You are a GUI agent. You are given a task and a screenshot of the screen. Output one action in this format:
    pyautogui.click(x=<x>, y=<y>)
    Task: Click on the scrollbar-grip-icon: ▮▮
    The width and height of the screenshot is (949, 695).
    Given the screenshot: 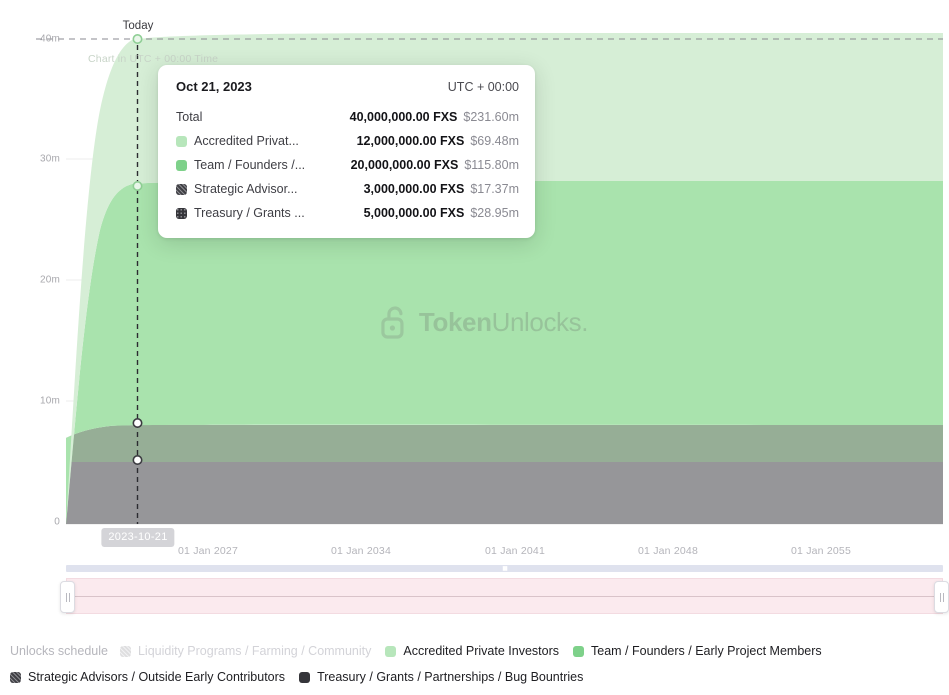 What is the action you would take?
    pyautogui.click(x=505, y=569)
    